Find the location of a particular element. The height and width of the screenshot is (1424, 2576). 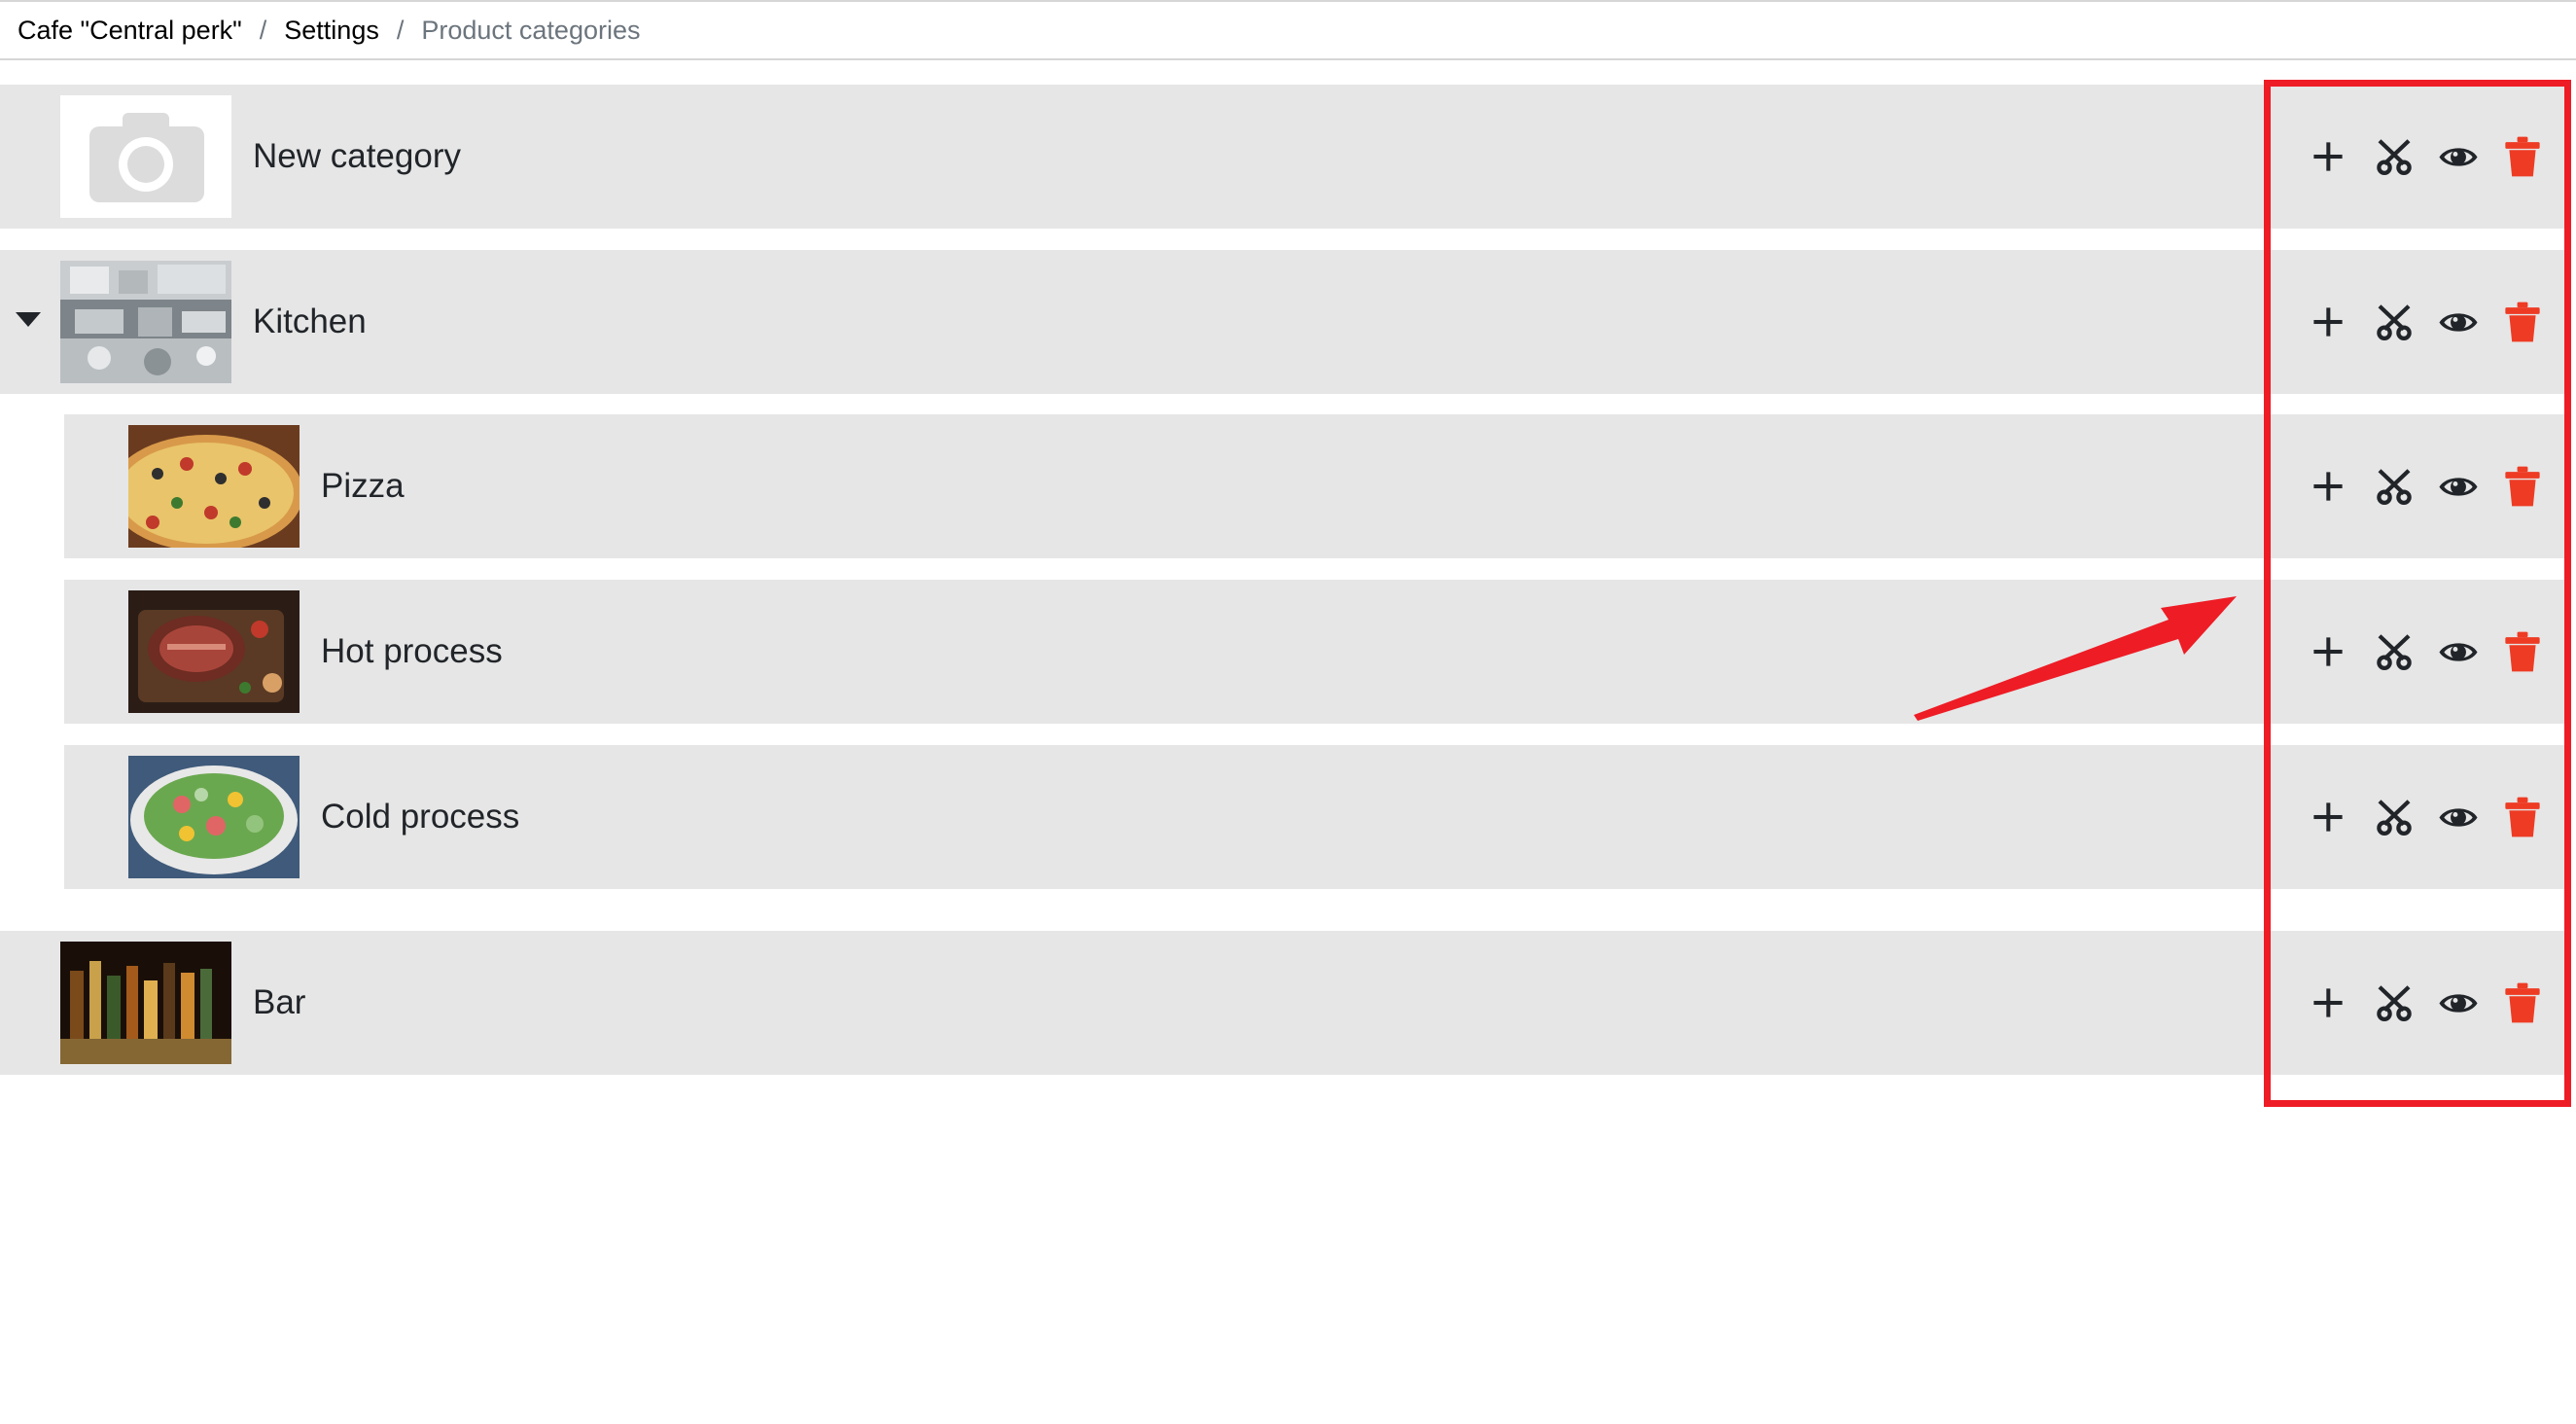

category-name: Hot process is located at coordinates (412, 651).